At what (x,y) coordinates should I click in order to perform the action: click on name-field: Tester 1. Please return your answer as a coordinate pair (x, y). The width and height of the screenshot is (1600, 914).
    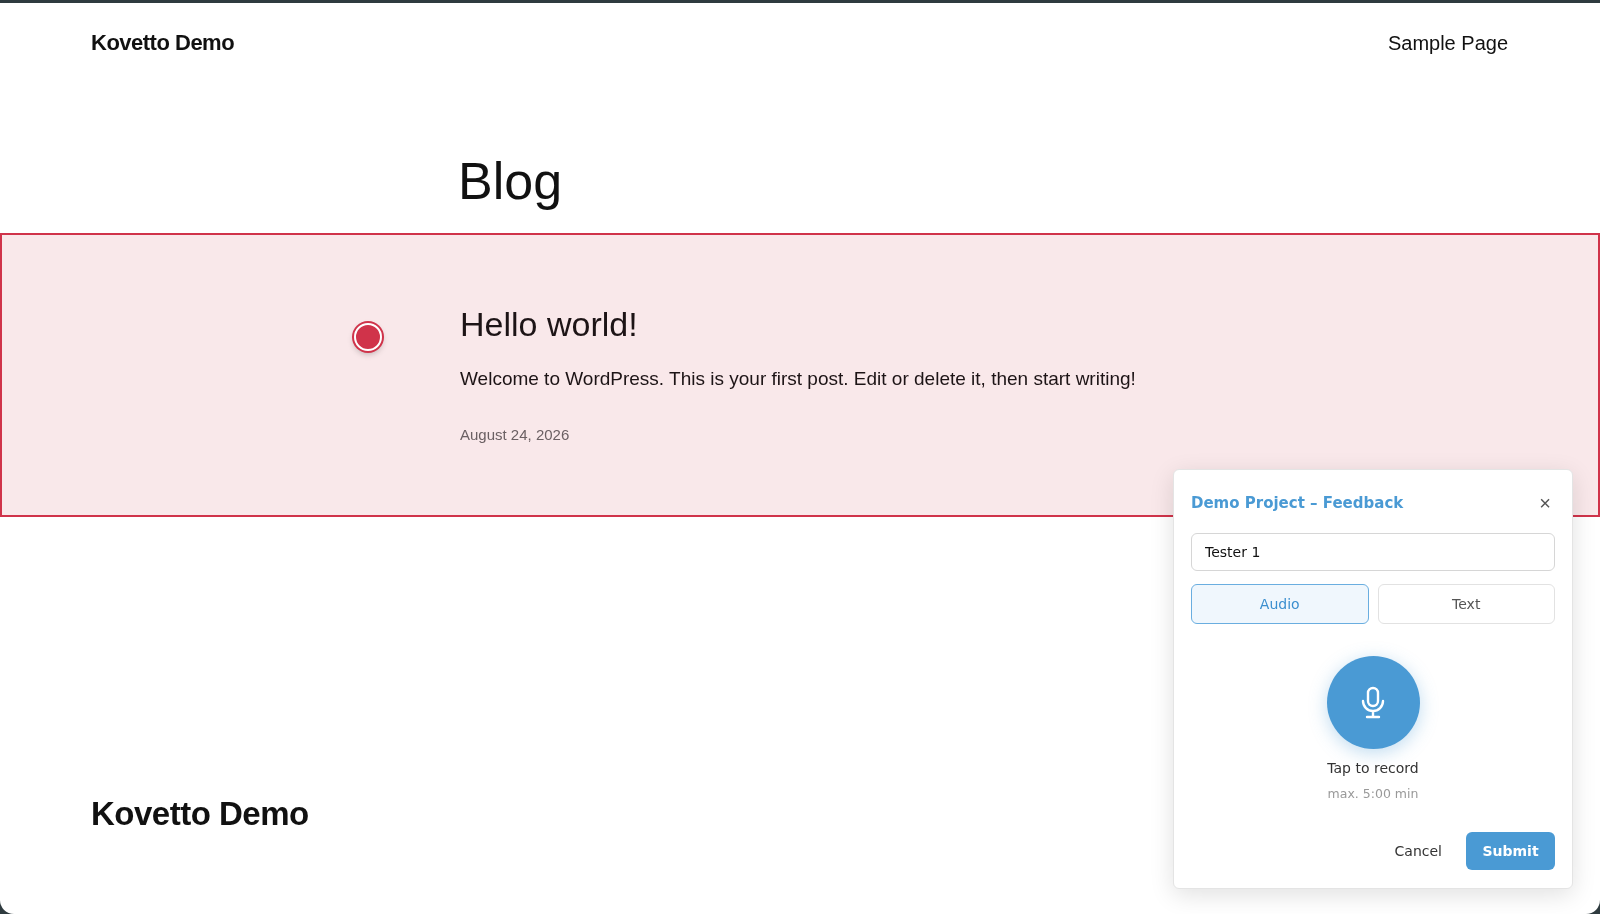
    Looking at the image, I should click on (1373, 552).